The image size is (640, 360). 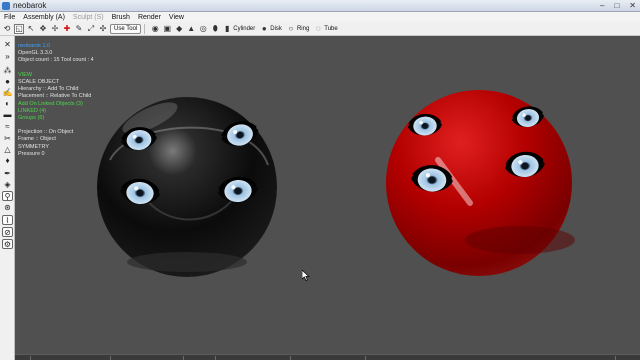 What do you see at coordinates (37, 139) in the screenshot?
I see `frame-setting: Frame :: Object` at bounding box center [37, 139].